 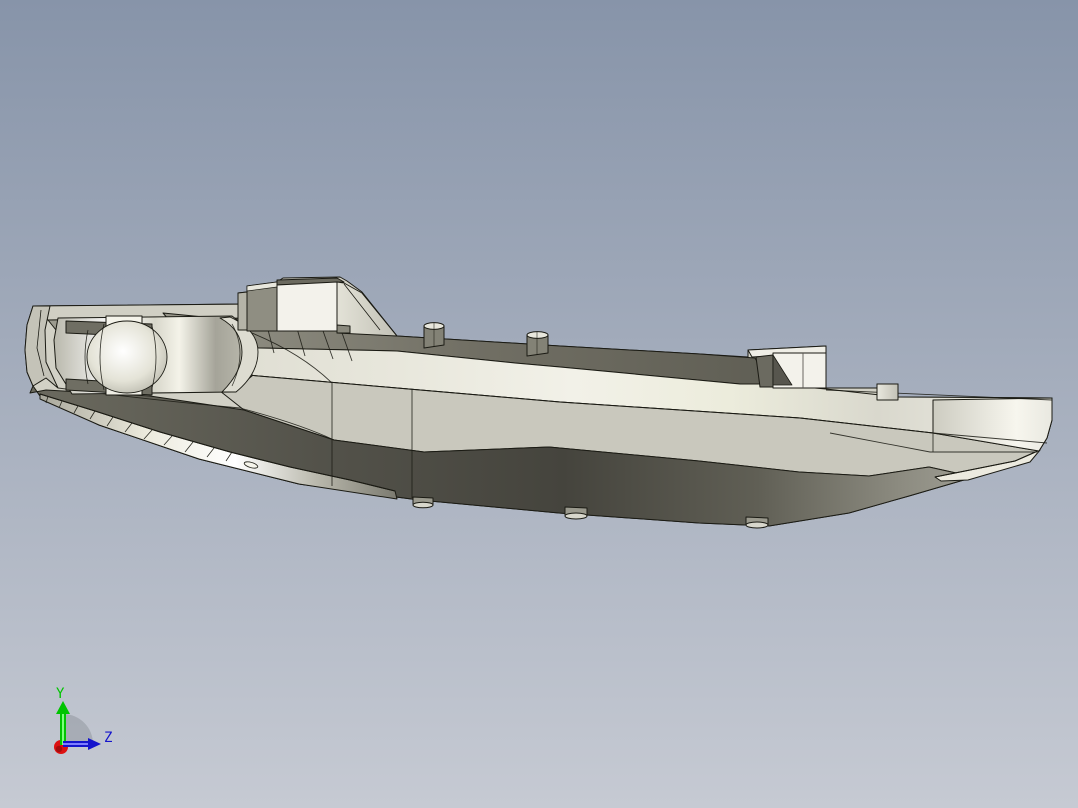 I want to click on deck-bollard-forward, so click(x=434, y=335).